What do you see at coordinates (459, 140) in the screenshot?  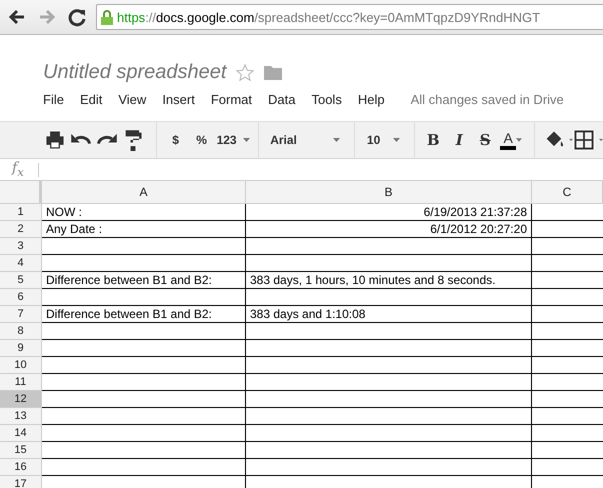 I see `italic-button: I` at bounding box center [459, 140].